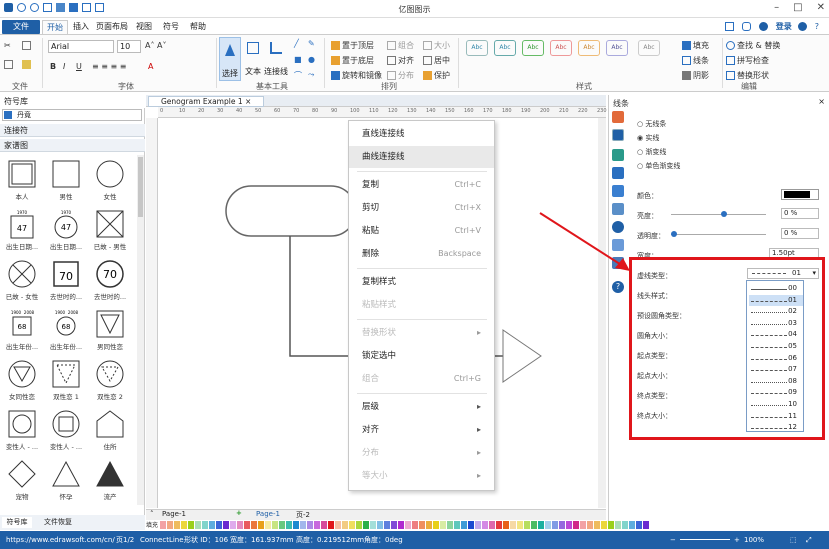 Image resolution: width=829 pixels, height=549 pixels. What do you see at coordinates (66, 484) in the screenshot?
I see `shape-pregnancy: 怀孕` at bounding box center [66, 484].